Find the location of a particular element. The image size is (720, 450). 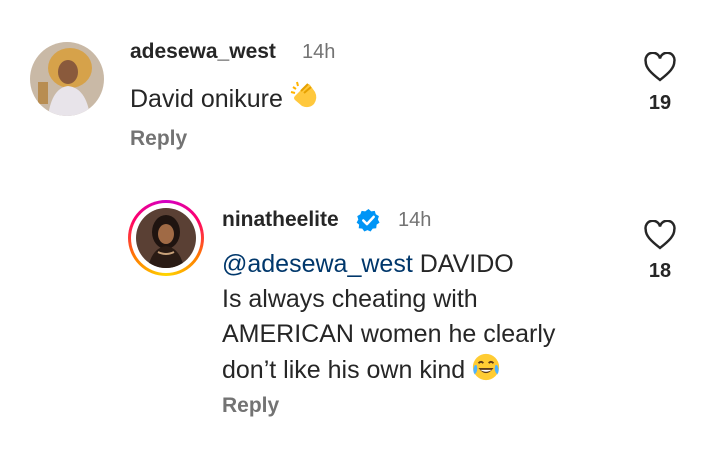

verified-badge-icon is located at coordinates (368, 223).